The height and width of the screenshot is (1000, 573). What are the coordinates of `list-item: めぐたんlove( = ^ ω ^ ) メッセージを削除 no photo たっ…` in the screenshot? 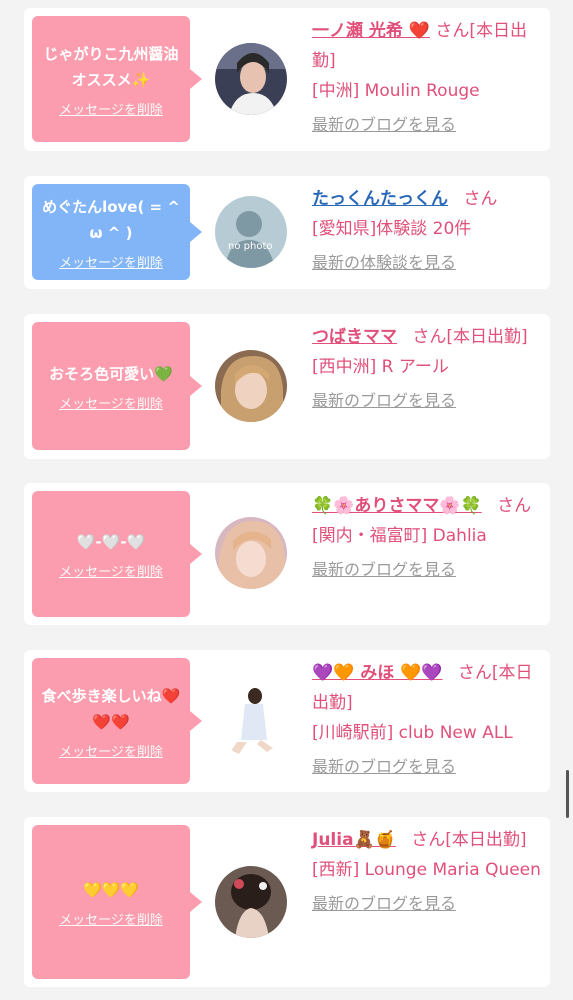 It's located at (287, 232).